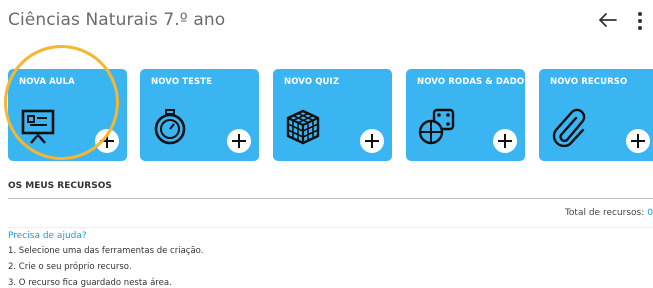 This screenshot has width=653, height=288. What do you see at coordinates (67, 115) in the screenshot?
I see `card-nova-aula: NOVA AULA` at bounding box center [67, 115].